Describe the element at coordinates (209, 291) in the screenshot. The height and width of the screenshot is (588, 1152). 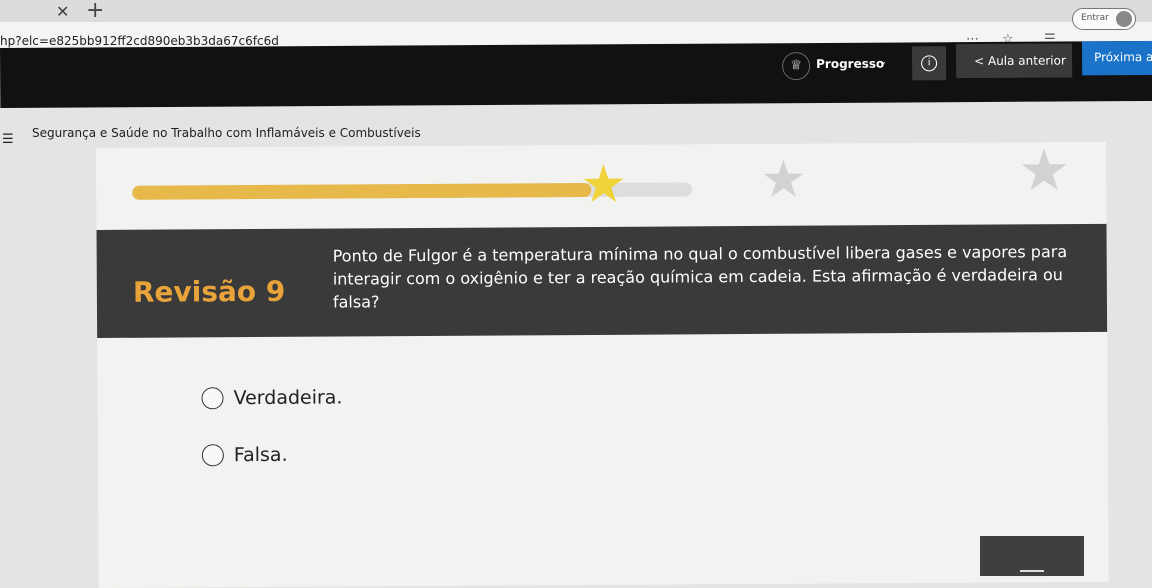
I see `question-title: Revisão 9` at that location.